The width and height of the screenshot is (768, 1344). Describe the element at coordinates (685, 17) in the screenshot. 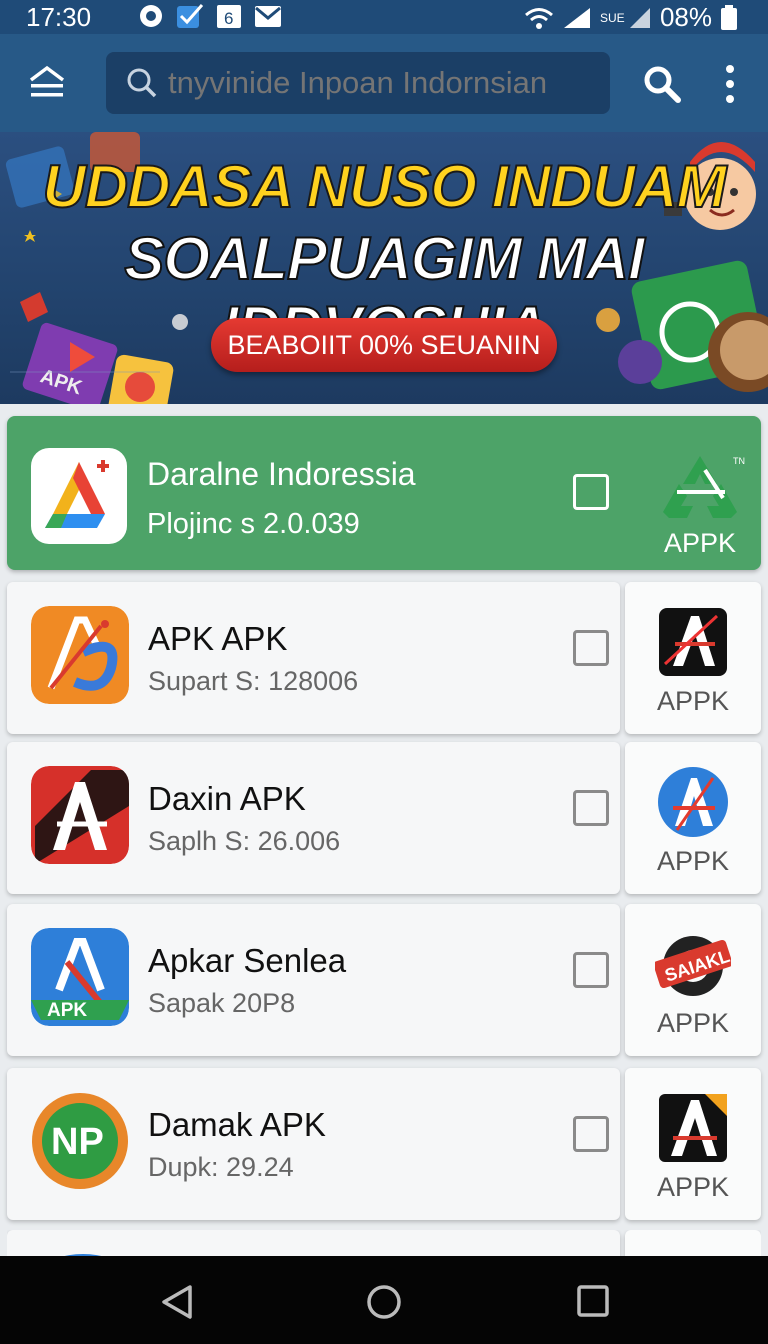

I see `battery-percent: 08%` at that location.